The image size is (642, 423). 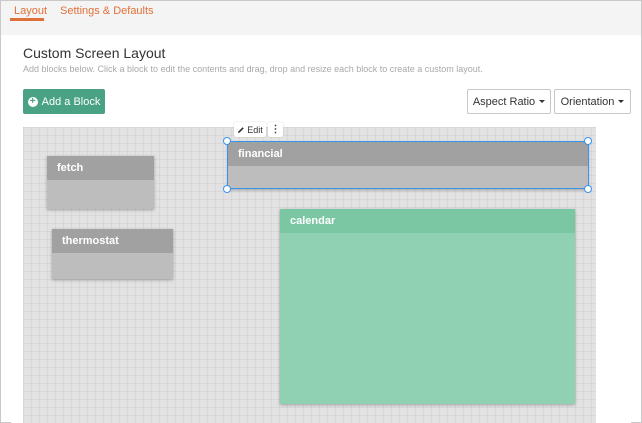 I want to click on block-title: financial, so click(x=408, y=154).